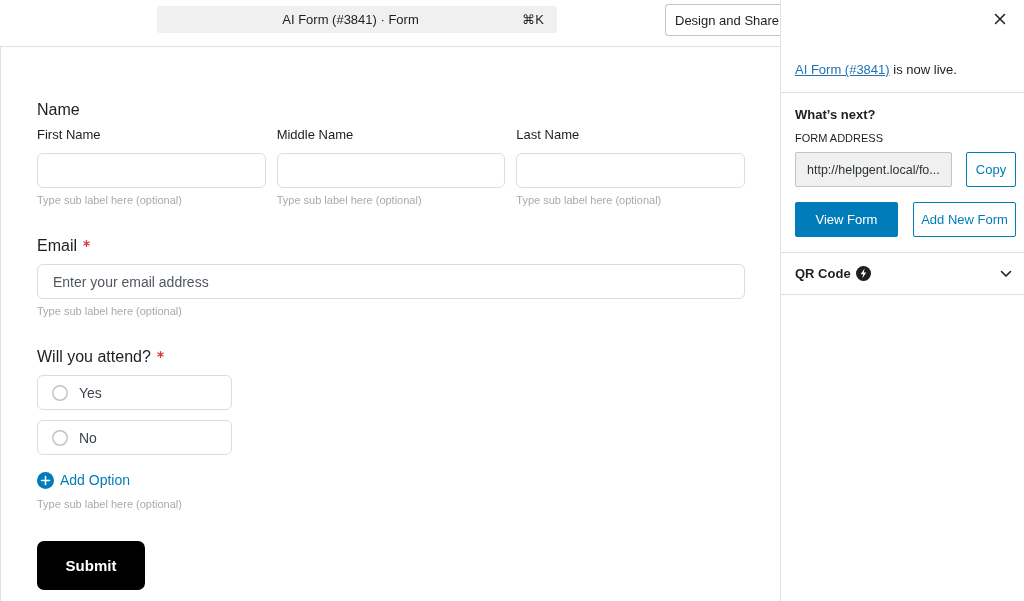 This screenshot has height=601, width=1024. I want to click on submit-button: Submit, so click(91, 565).